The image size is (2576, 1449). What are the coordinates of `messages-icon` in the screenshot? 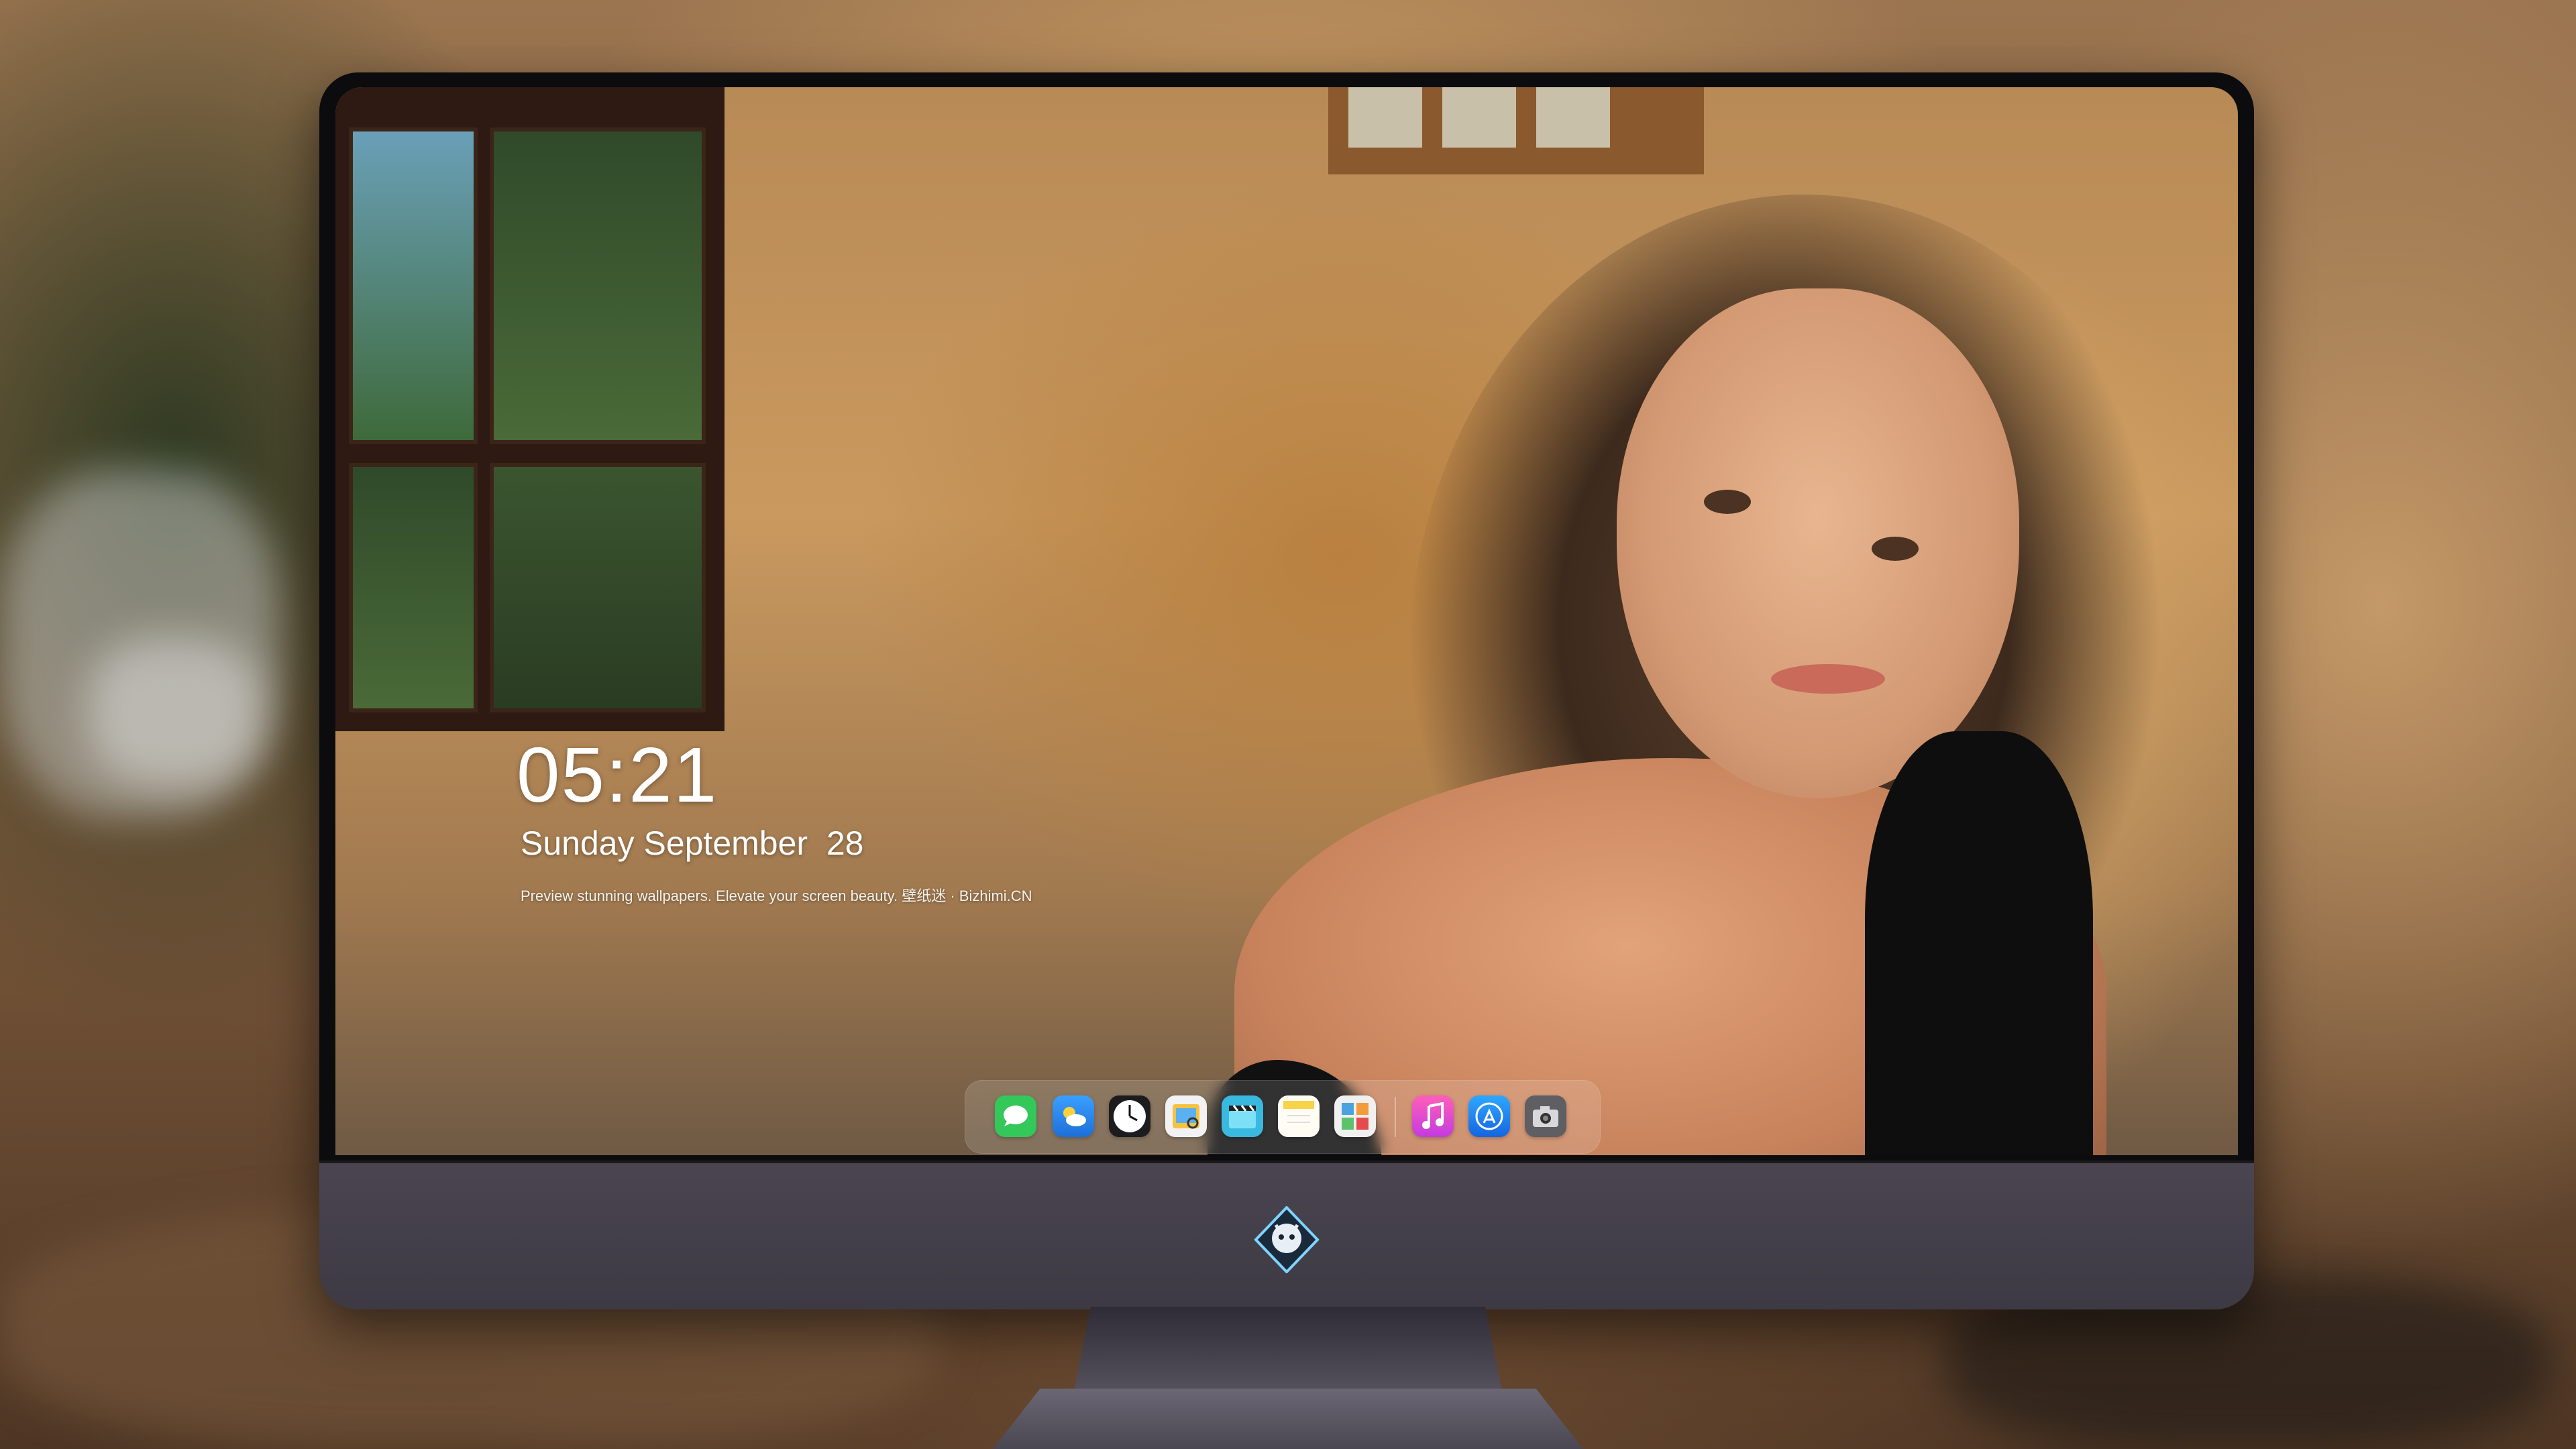 It's located at (1015, 1116).